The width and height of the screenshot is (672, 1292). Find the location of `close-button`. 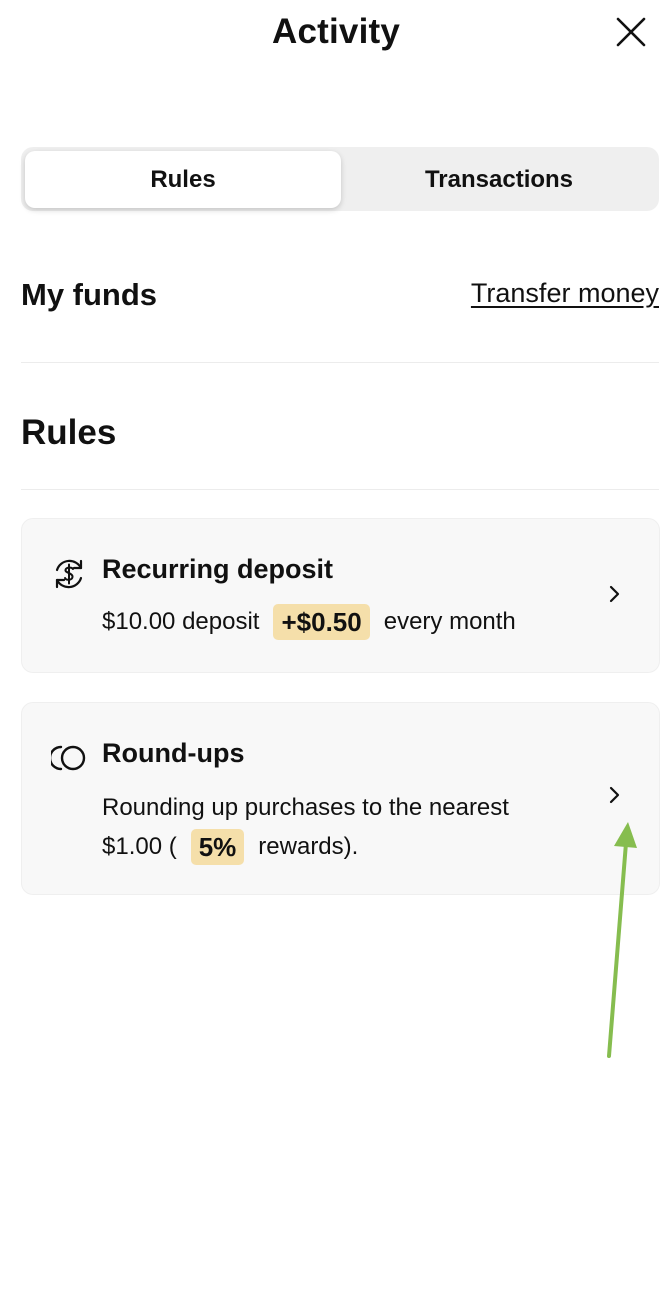

close-button is located at coordinates (631, 33).